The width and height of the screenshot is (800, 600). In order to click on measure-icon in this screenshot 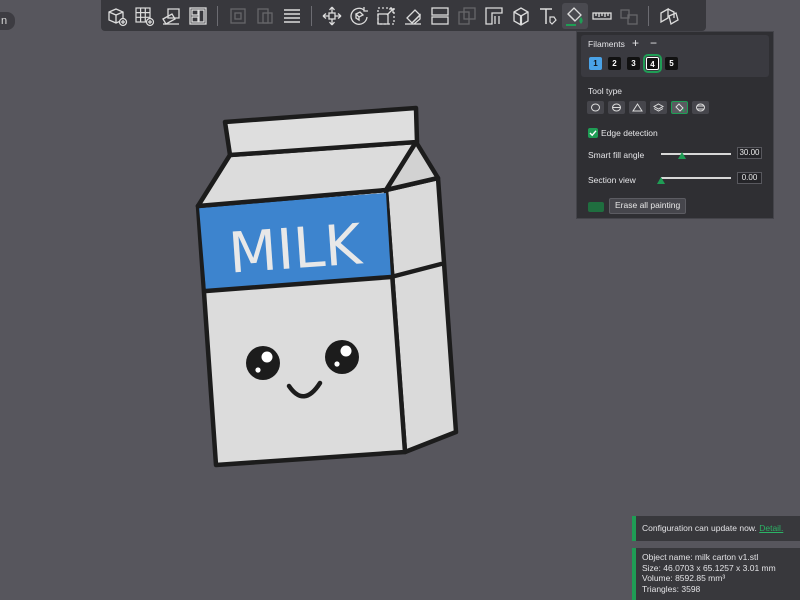, I will do `click(601, 15)`.